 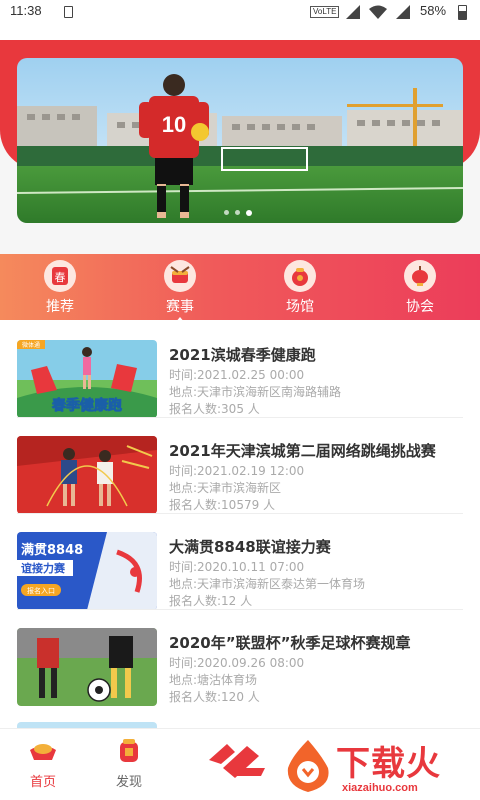 What do you see at coordinates (250, 547) in the screenshot?
I see `event-title: 大满贯8848联谊接力赛` at bounding box center [250, 547].